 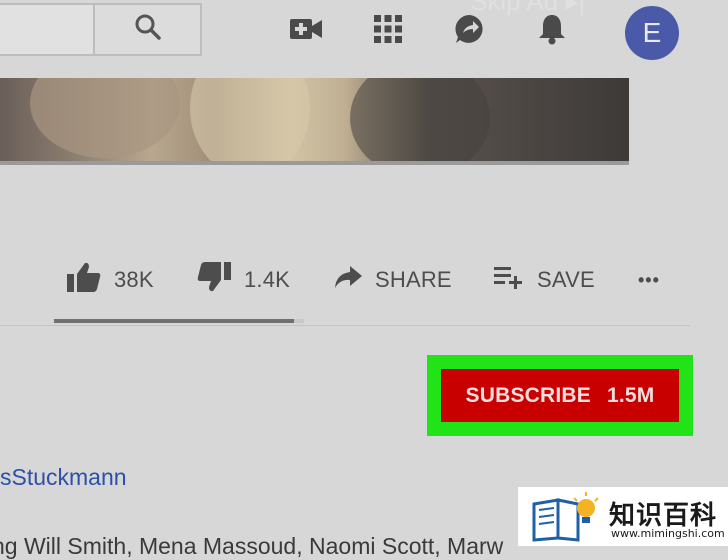 I want to click on more-actions-button: •••, so click(x=649, y=280).